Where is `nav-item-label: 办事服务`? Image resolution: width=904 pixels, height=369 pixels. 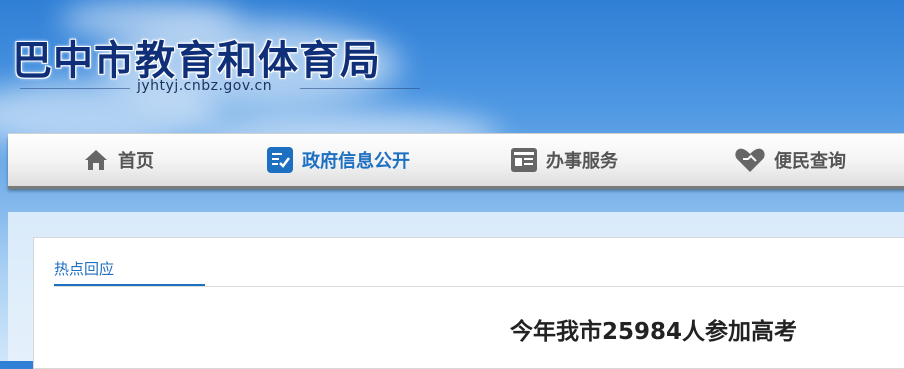 nav-item-label: 办事服务 is located at coordinates (582, 161).